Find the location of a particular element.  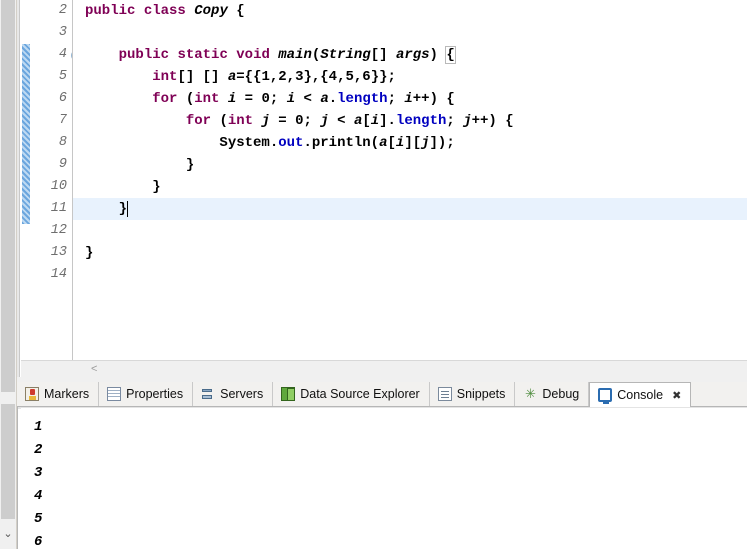

code-line: System.out.println(a[i][j]); is located at coordinates (270, 143).